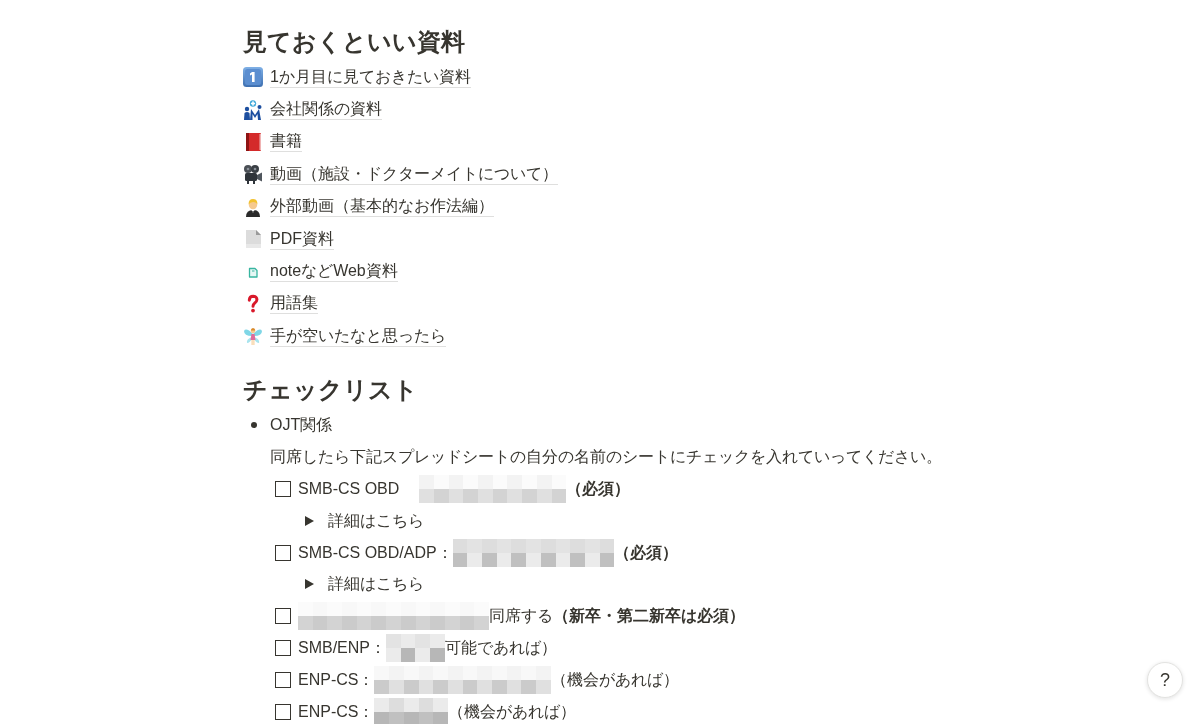  Describe the element at coordinates (520, 616) in the screenshot. I see `task-text: 同席する` at that location.